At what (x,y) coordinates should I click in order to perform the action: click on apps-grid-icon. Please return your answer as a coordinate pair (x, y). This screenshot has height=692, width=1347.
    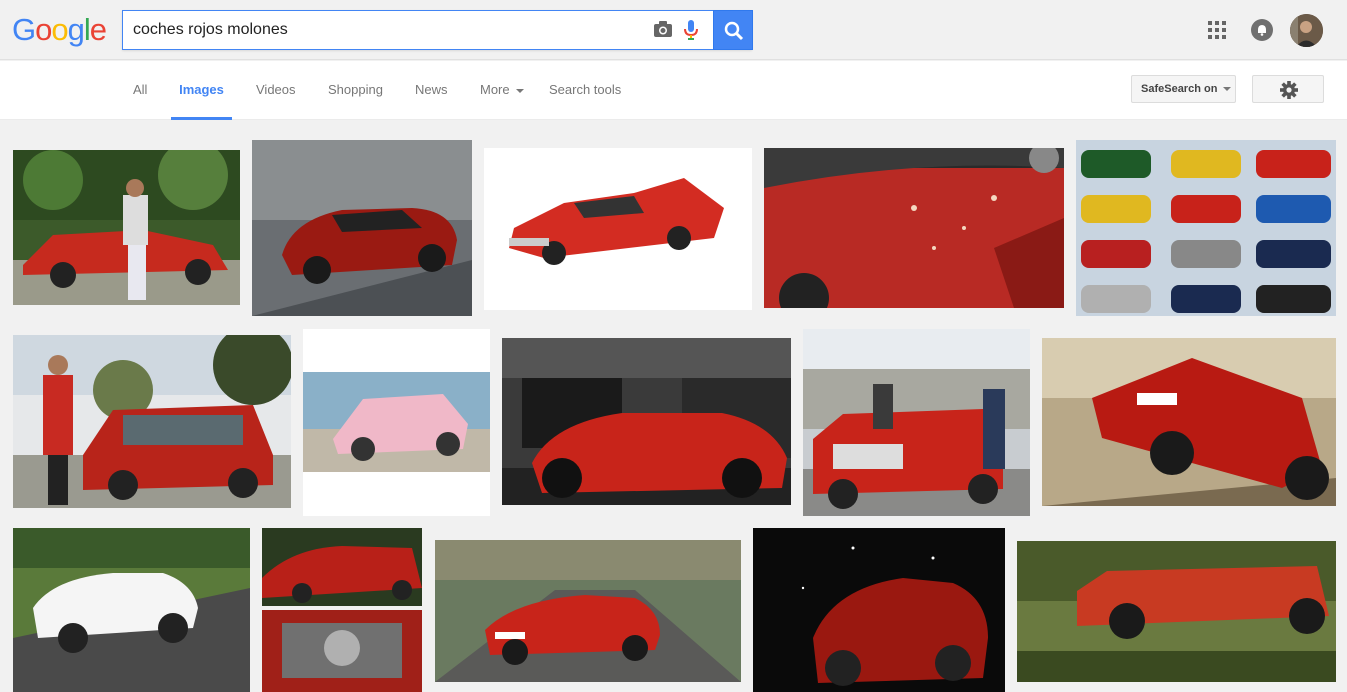
    Looking at the image, I should click on (1217, 32).